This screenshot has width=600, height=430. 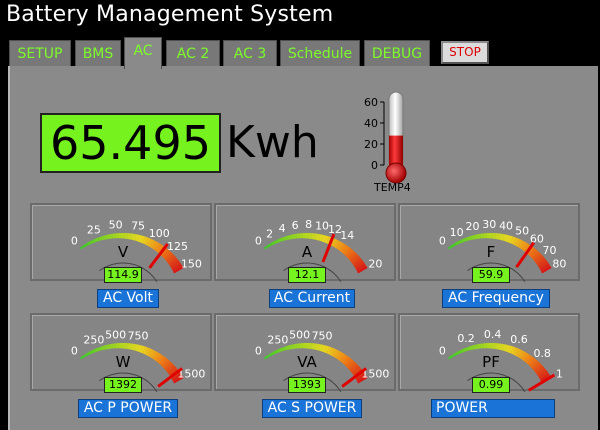 What do you see at coordinates (371, 123) in the screenshot?
I see `thermo-tick-40: 40` at bounding box center [371, 123].